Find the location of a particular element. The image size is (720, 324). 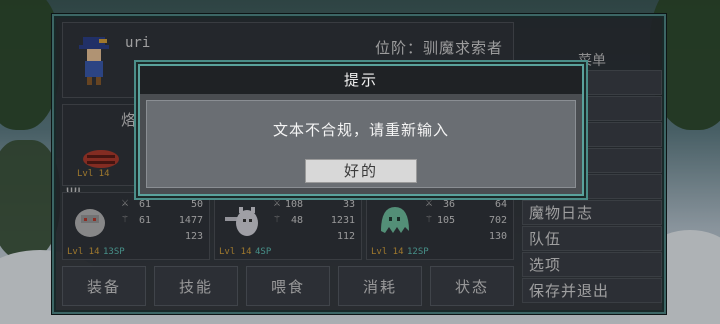

dialog-title: 提示 is located at coordinates (361, 80).